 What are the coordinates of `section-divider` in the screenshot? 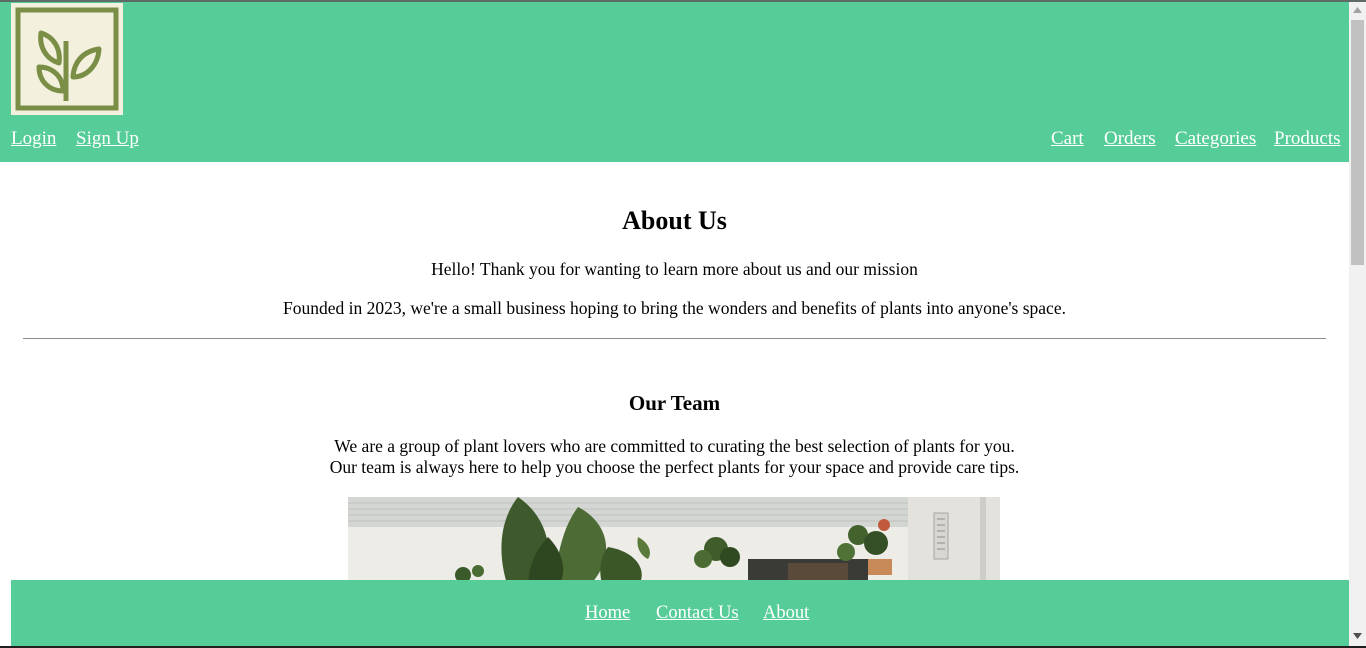 It's located at (674, 338).